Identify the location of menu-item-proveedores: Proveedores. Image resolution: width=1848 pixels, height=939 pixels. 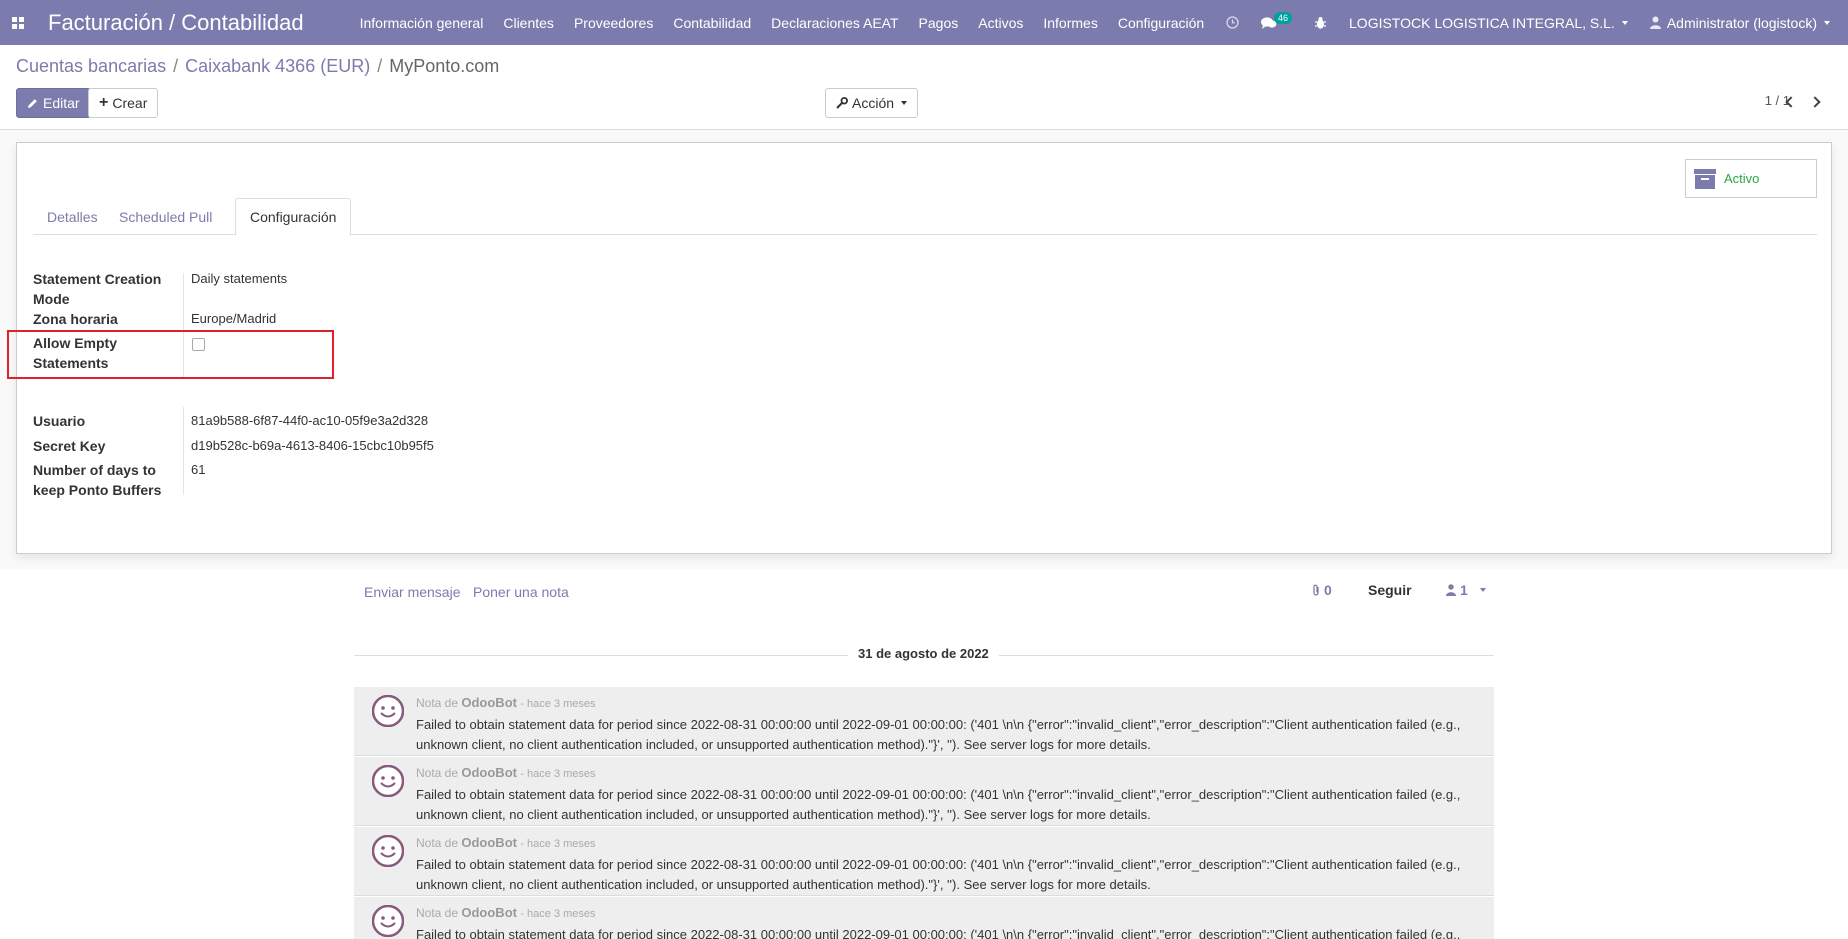
(613, 23).